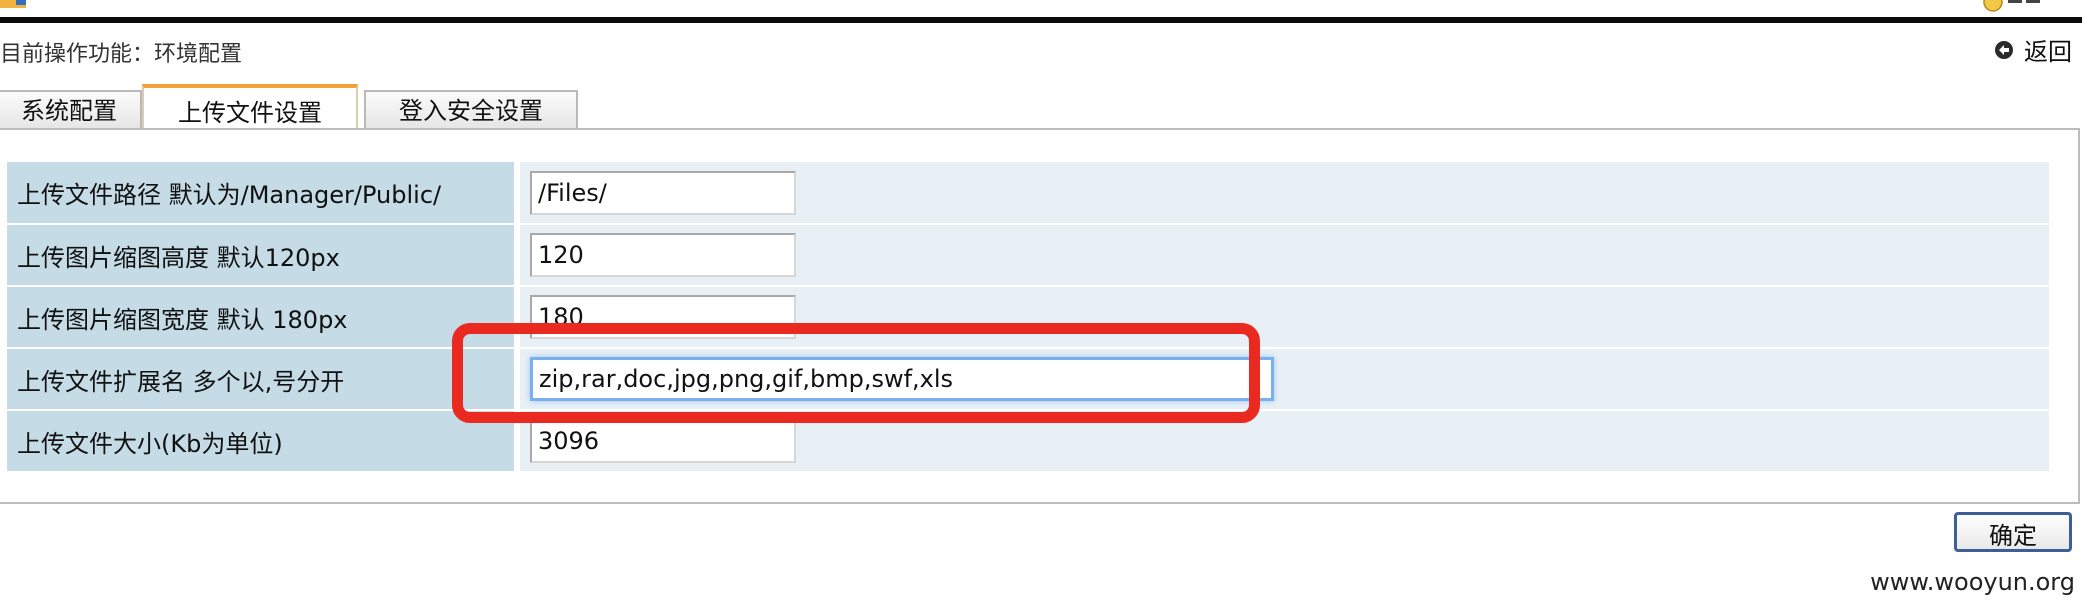 The image size is (2082, 610). What do you see at coordinates (1028, 441) in the screenshot?
I see `form-row-file-size: 上传文件大小(Kb为单位)` at bounding box center [1028, 441].